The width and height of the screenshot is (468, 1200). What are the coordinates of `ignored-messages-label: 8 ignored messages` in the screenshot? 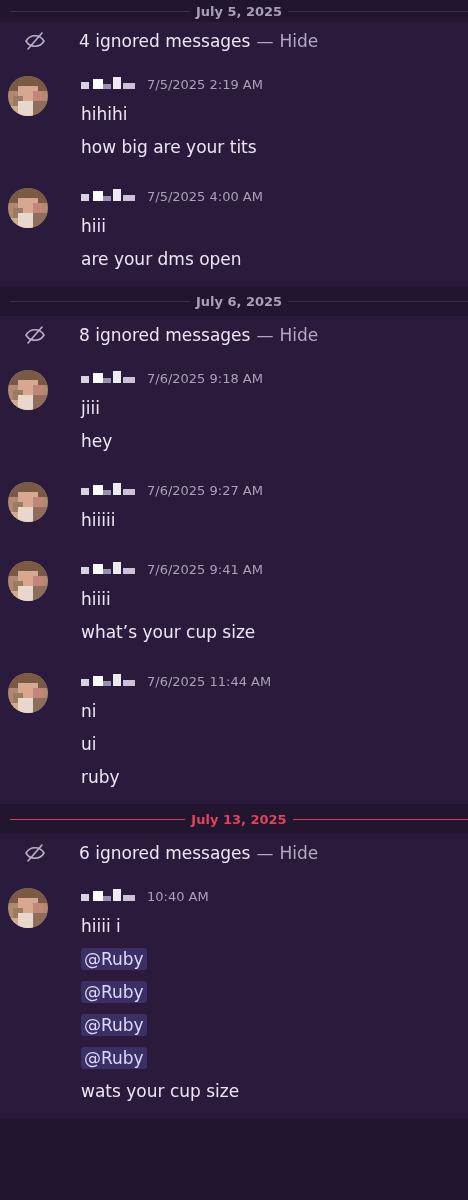 It's located at (165, 335).